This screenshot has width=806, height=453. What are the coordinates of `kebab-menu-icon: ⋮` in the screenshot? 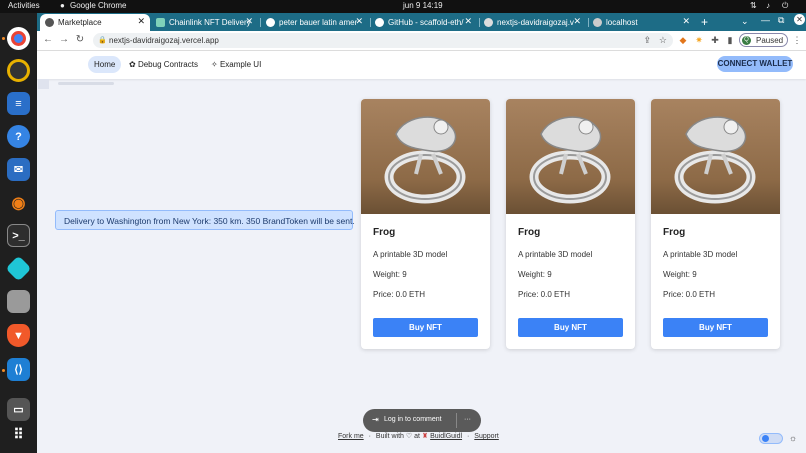 It's located at (797, 40).